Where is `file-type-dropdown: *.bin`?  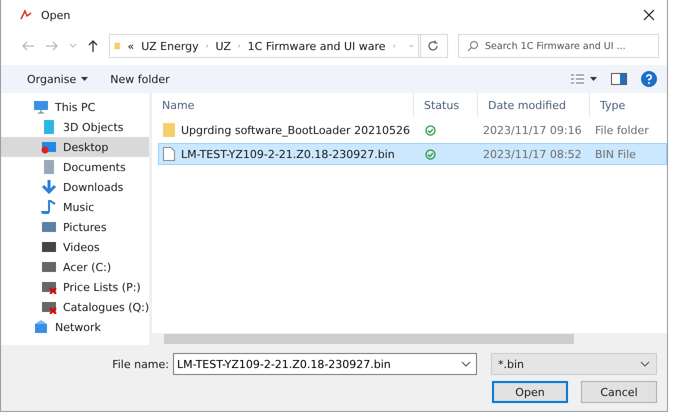 file-type-dropdown: *.bin is located at coordinates (574, 364).